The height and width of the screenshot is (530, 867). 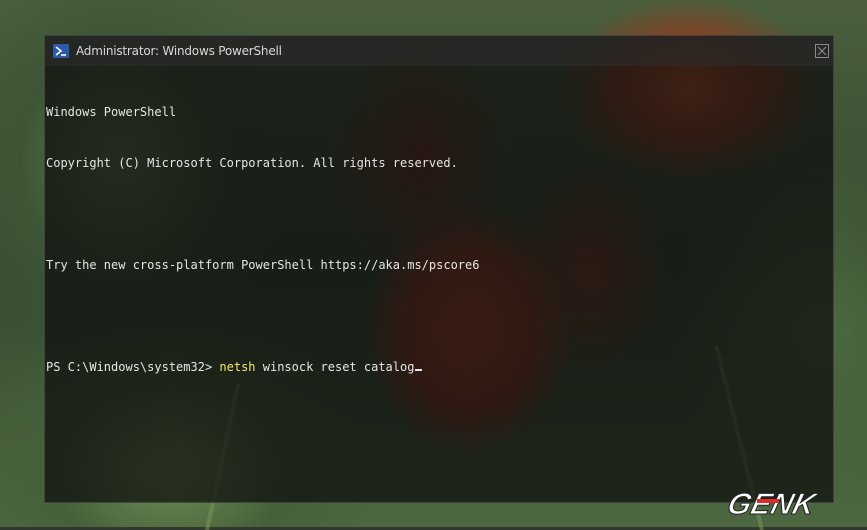 I want to click on window-title: Administrator: Windows PowerShell, so click(x=179, y=51).